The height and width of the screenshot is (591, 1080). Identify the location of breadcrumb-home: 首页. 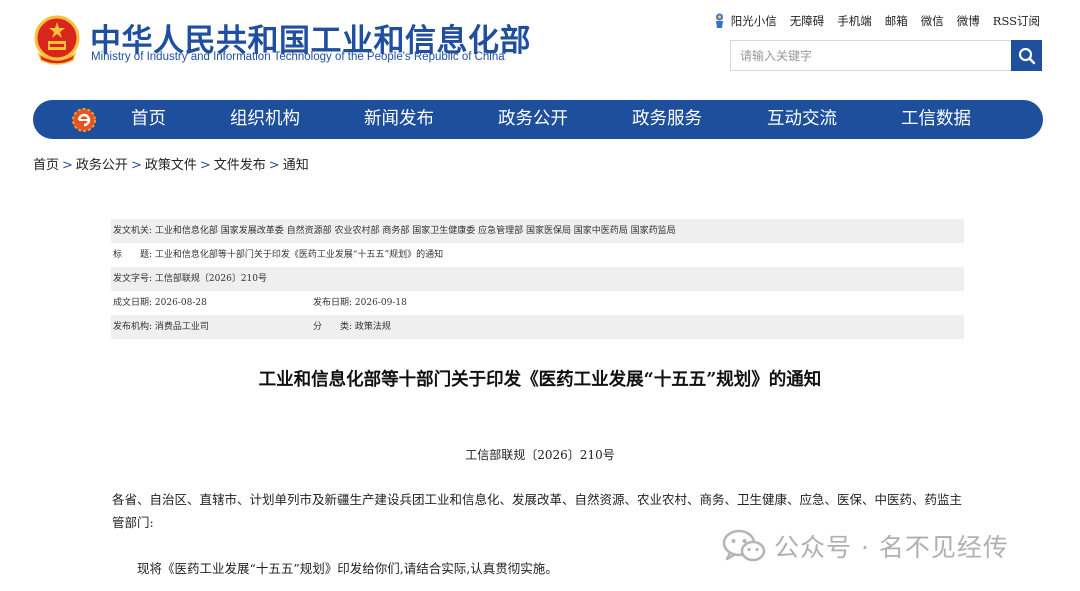
(46, 165).